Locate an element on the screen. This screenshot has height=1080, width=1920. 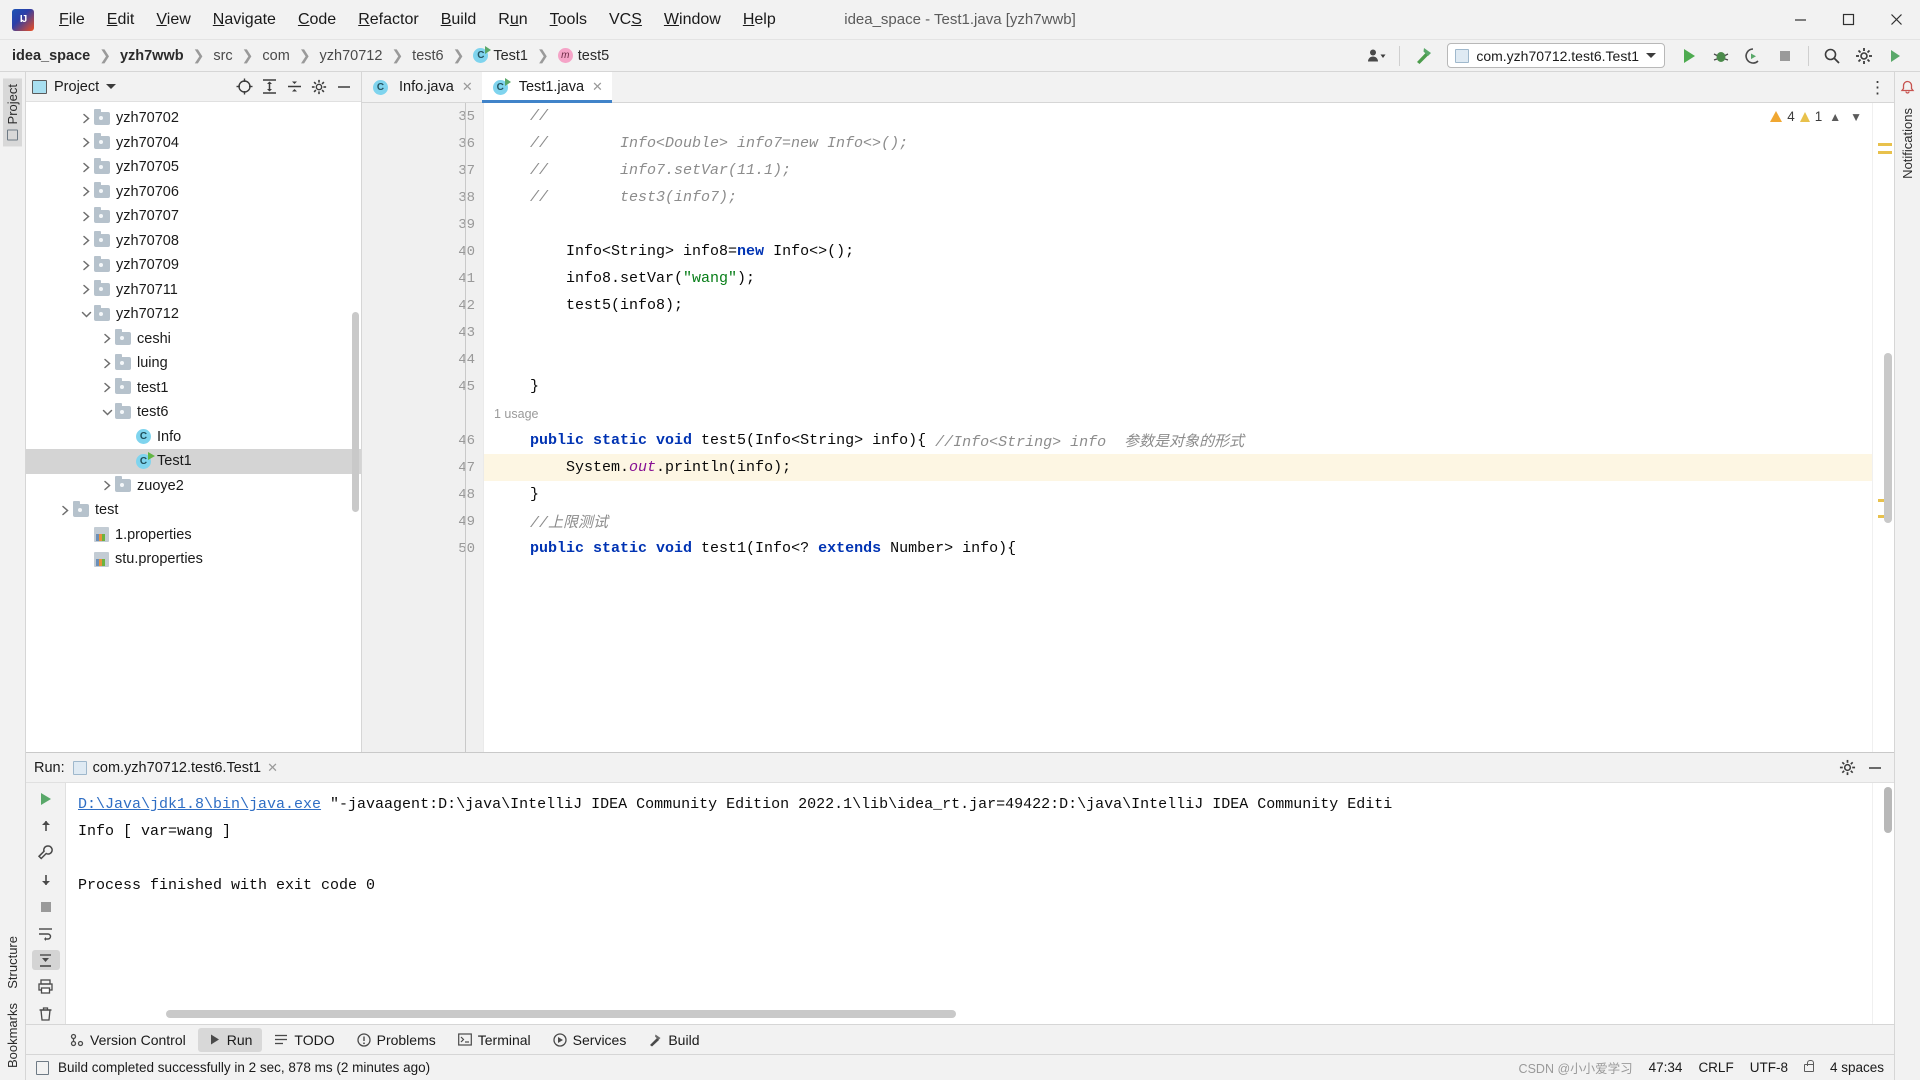
code-line-48: } is located at coordinates (1178, 494).